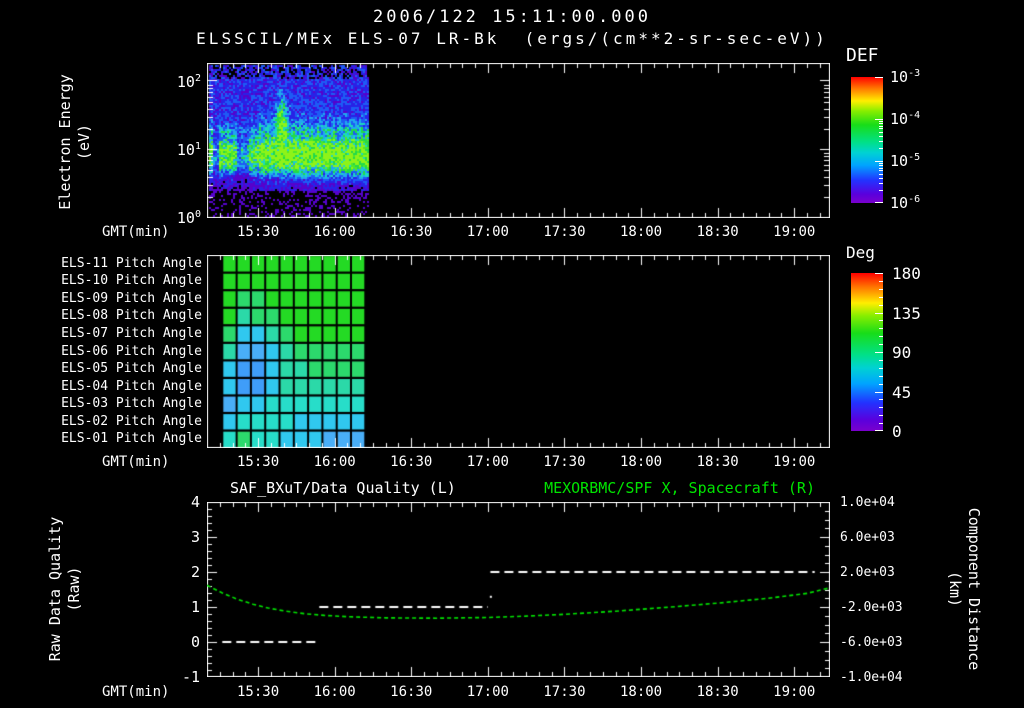 The width and height of the screenshot is (1024, 708). Describe the element at coordinates (871, 677) in the screenshot. I see `distance-ytick-label: -1.0e+04` at that location.